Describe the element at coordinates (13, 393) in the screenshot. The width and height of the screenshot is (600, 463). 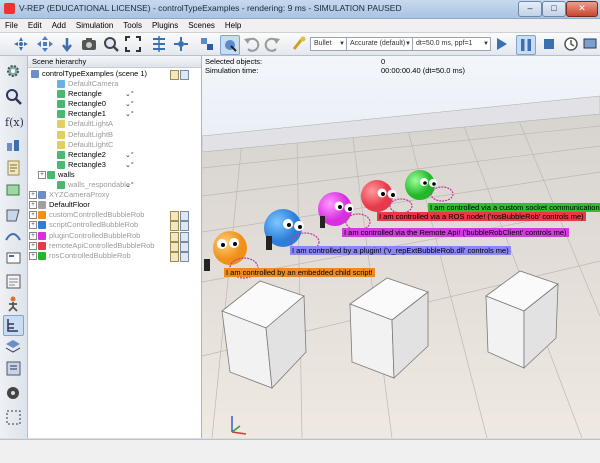
I see `video-recorder-icon` at that location.